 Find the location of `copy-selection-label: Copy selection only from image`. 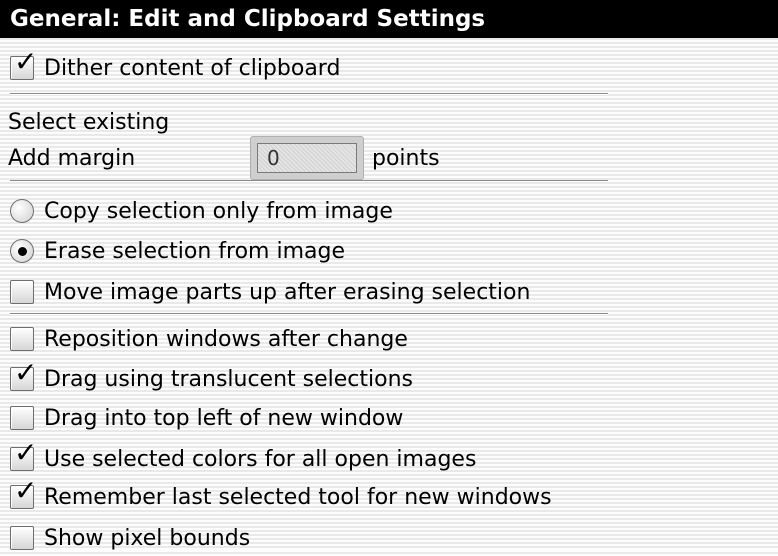

copy-selection-label: Copy selection only from image is located at coordinates (218, 211).